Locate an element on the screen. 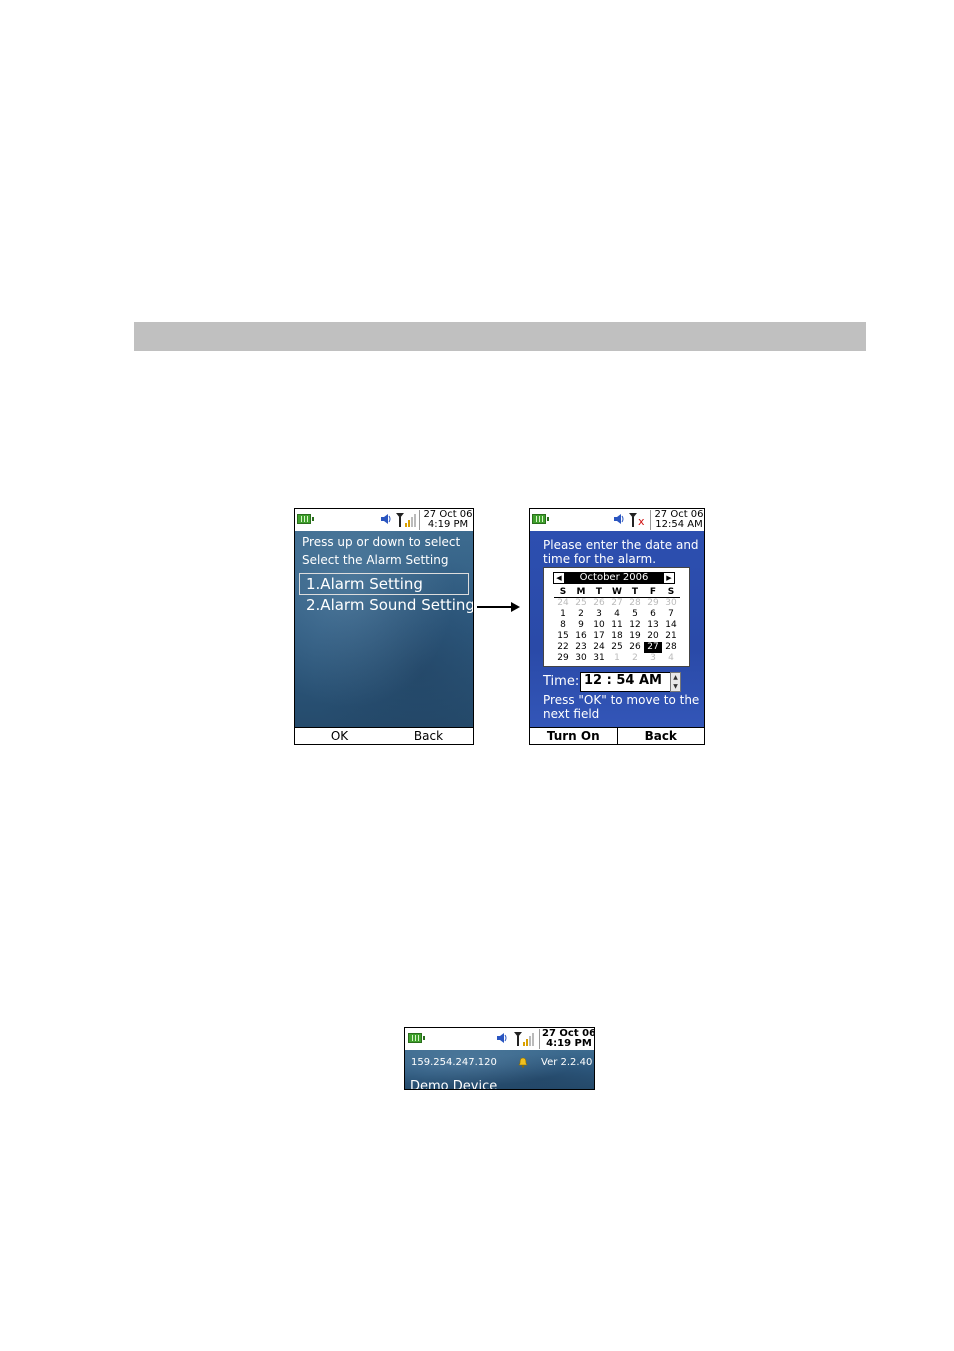 This screenshot has width=954, height=1351. calendar-header: ◀ October 2006 ▶ is located at coordinates (614, 578).